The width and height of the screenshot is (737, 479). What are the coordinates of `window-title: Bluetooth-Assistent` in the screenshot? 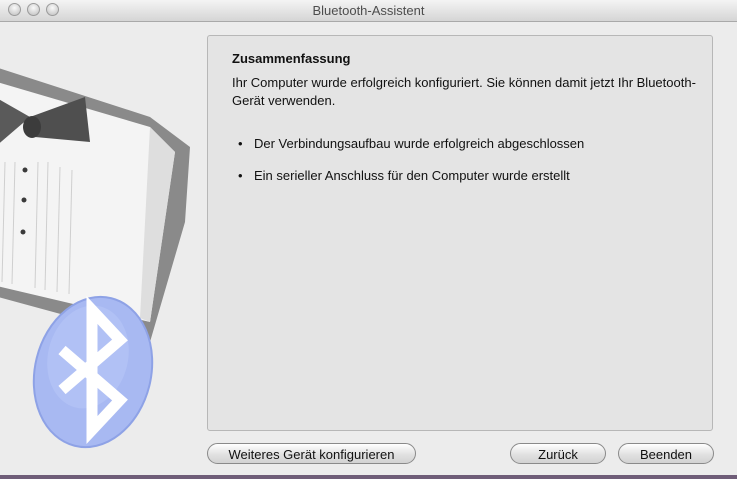 It's located at (368, 10).